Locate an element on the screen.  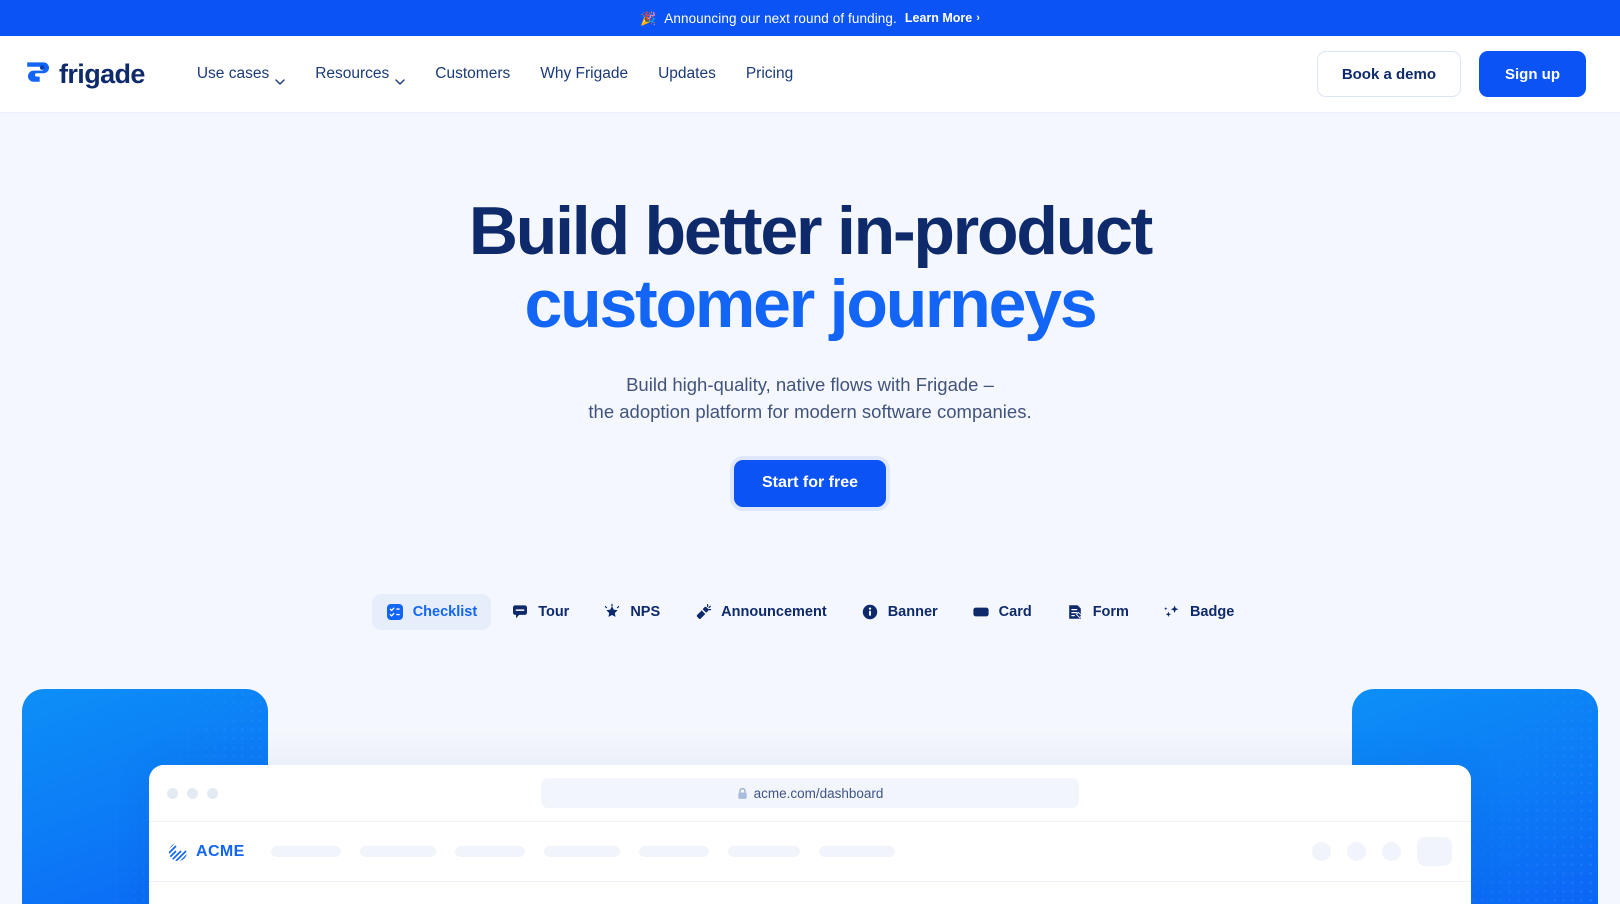
chevron-right-icon: › is located at coordinates (978, 18).